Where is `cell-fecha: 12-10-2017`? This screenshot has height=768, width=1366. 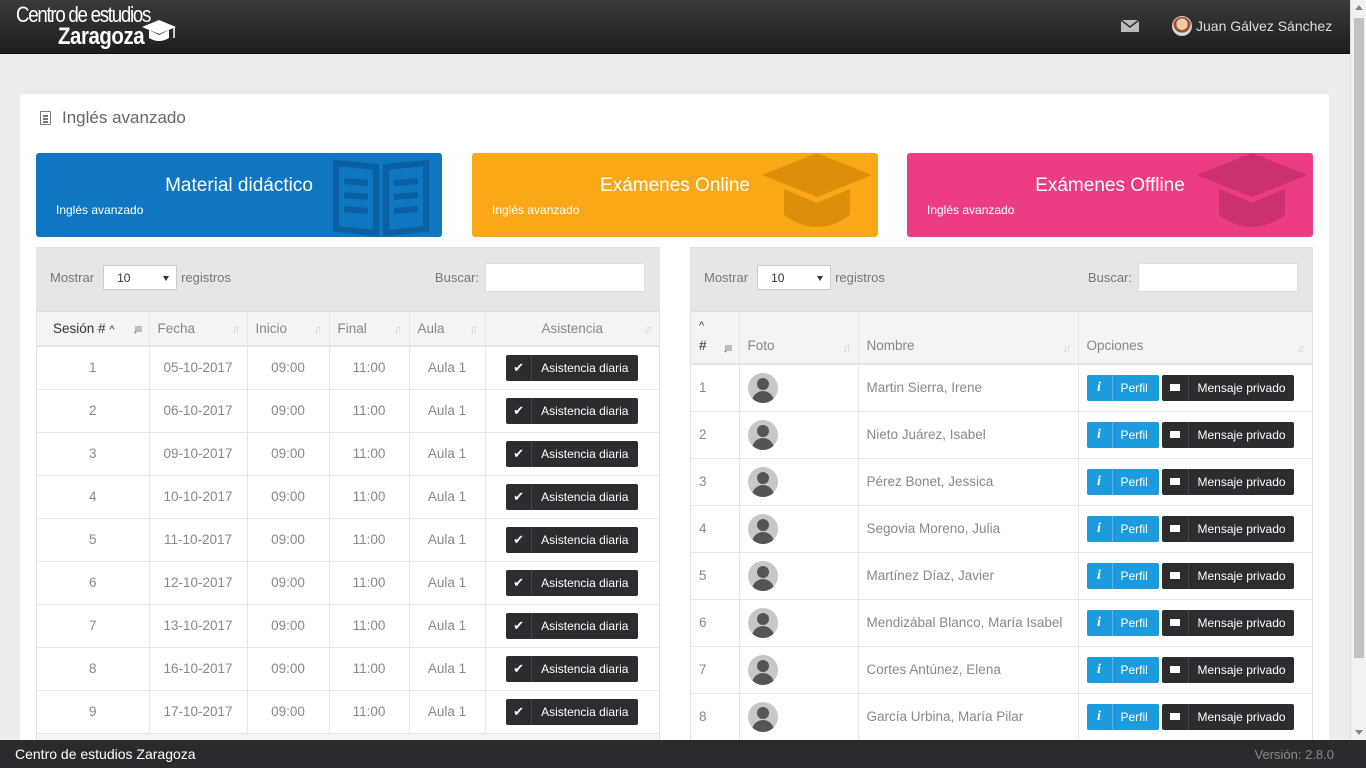 cell-fecha: 12-10-2017 is located at coordinates (198, 583).